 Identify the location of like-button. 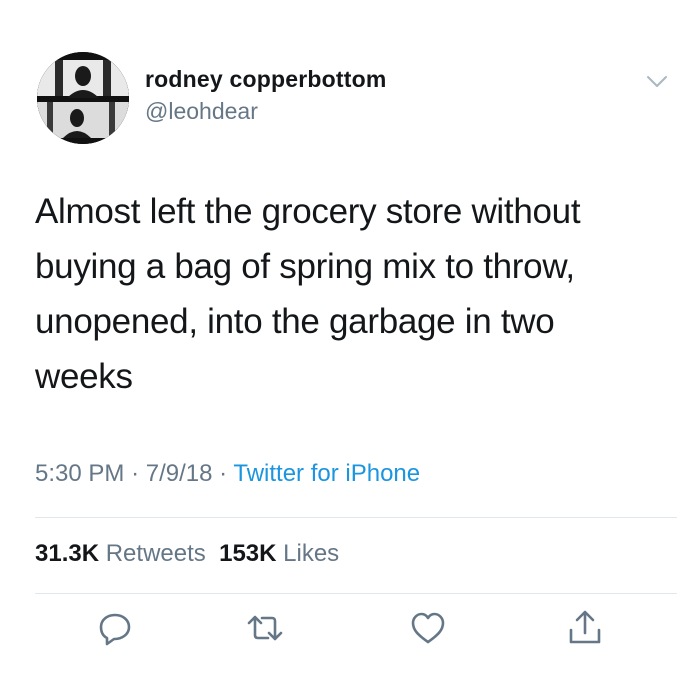
(428, 628).